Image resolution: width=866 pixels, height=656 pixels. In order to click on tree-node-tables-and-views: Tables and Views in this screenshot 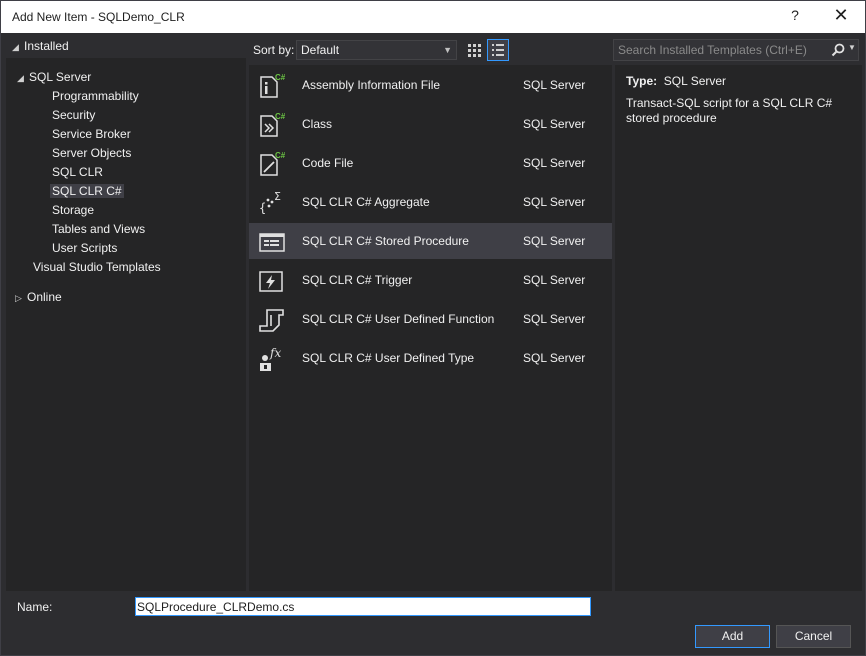, I will do `click(98, 229)`.